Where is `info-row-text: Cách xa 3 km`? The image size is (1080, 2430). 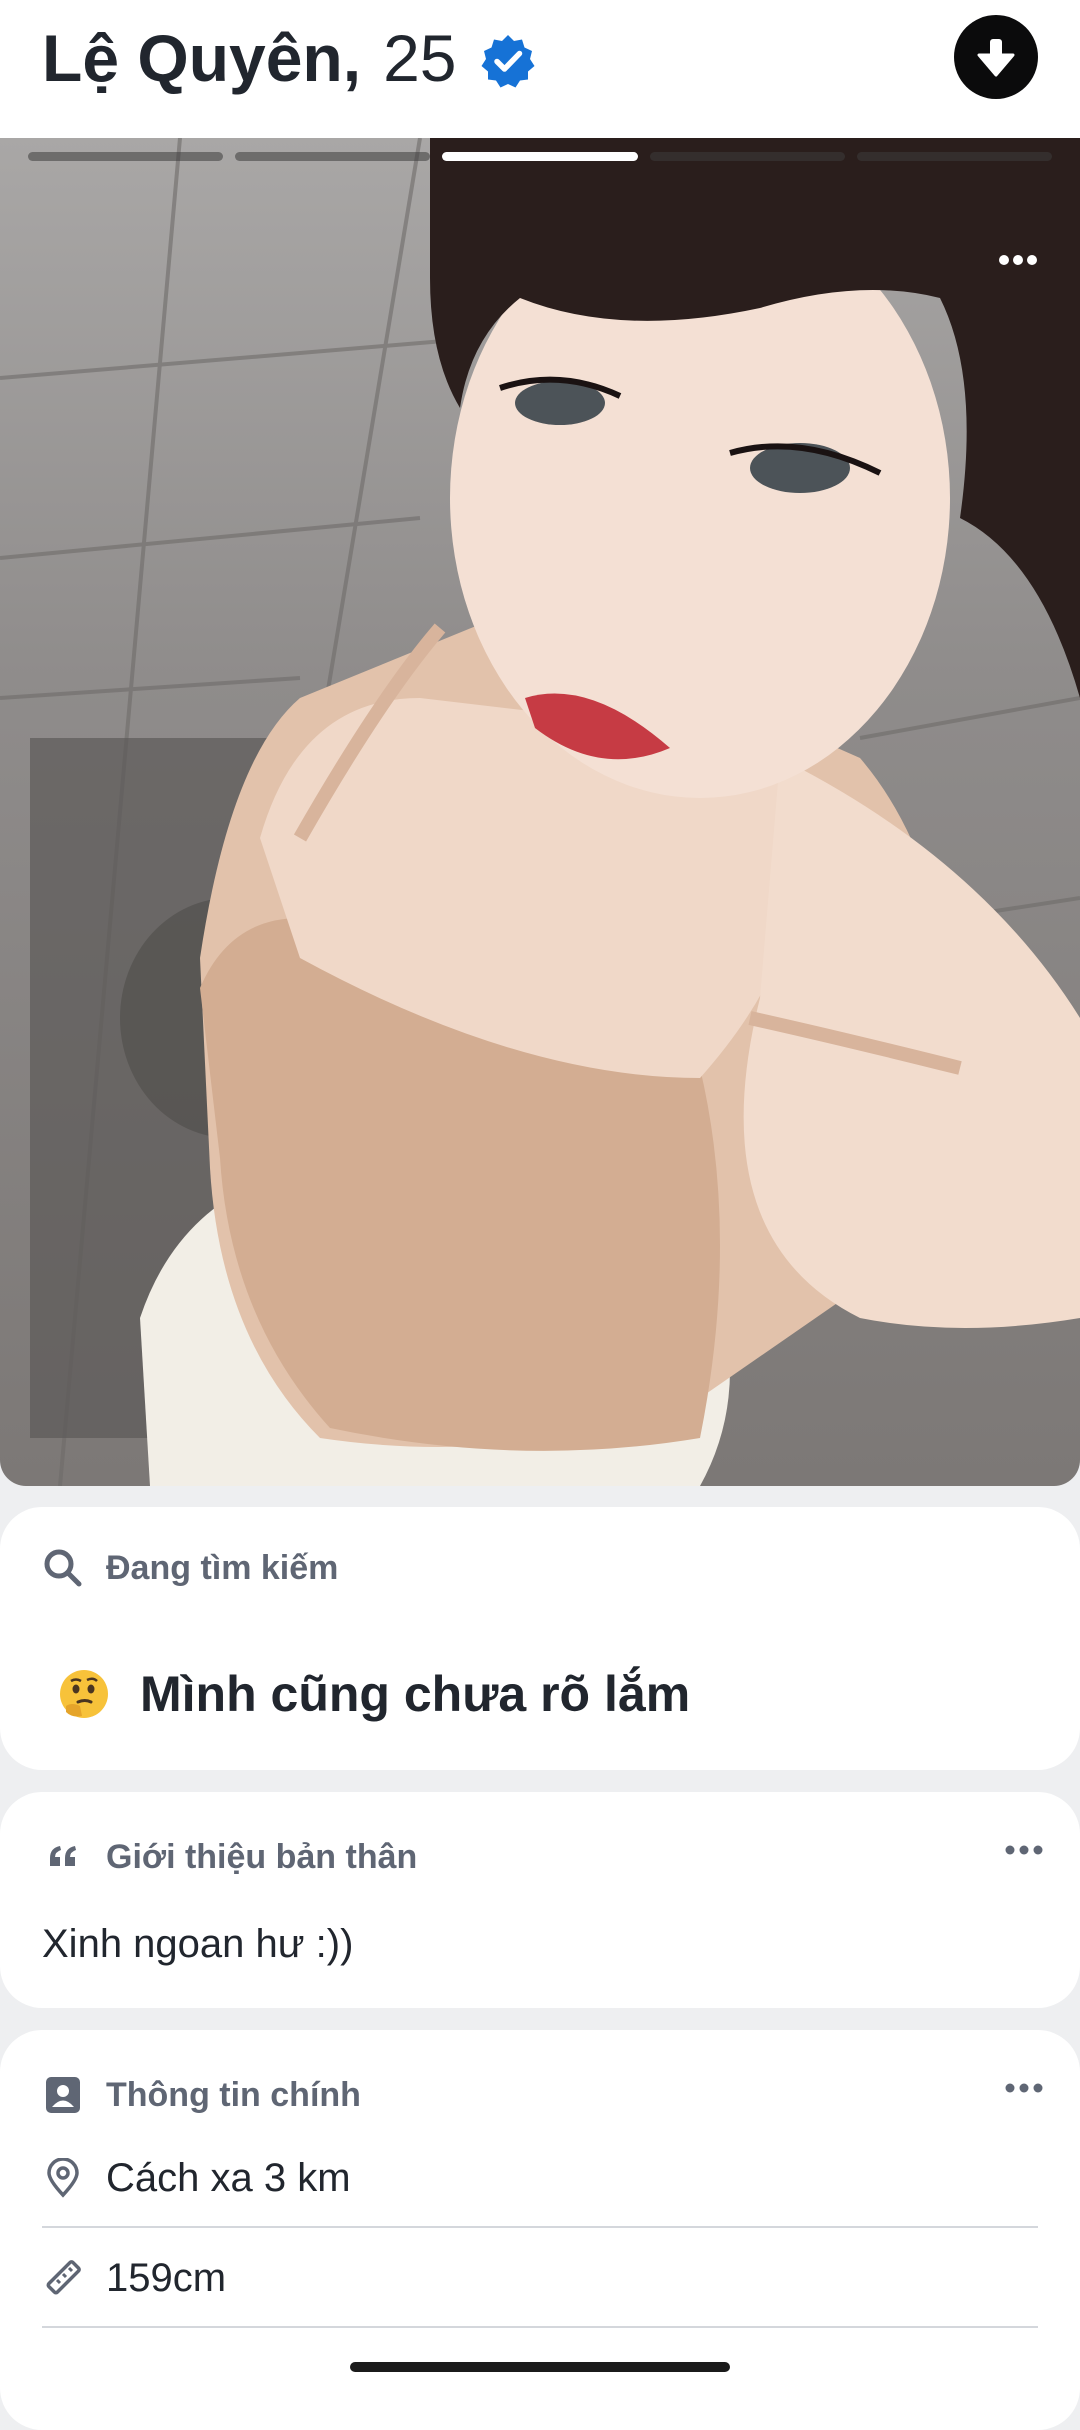 info-row-text: Cách xa 3 km is located at coordinates (228, 2177).